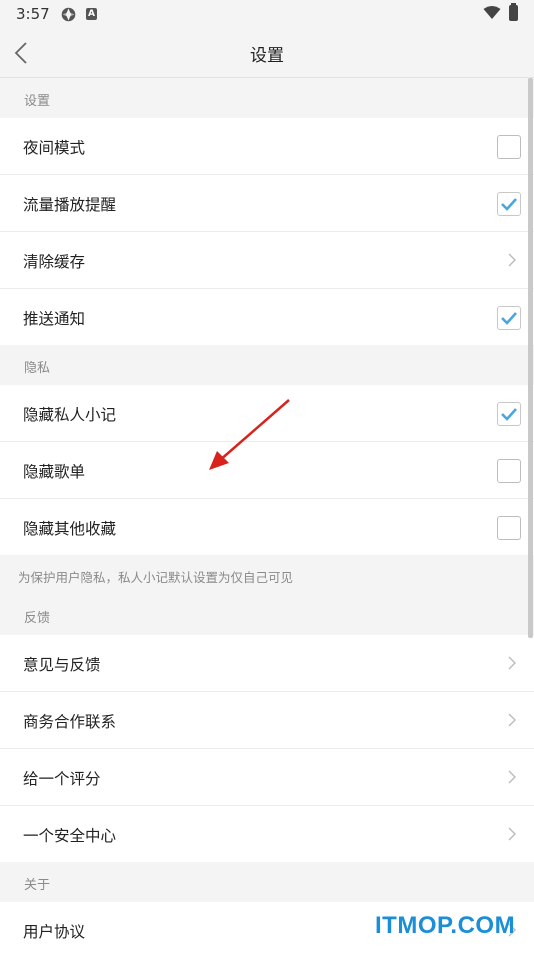  I want to click on settings-row: 清除缓存, so click(267, 260).